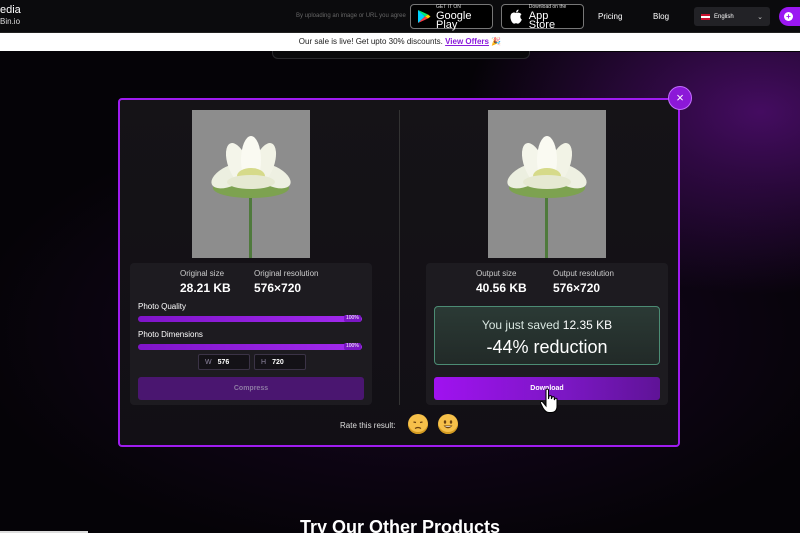 This screenshot has width=800, height=533. I want to click on width-key: W, so click(208, 362).